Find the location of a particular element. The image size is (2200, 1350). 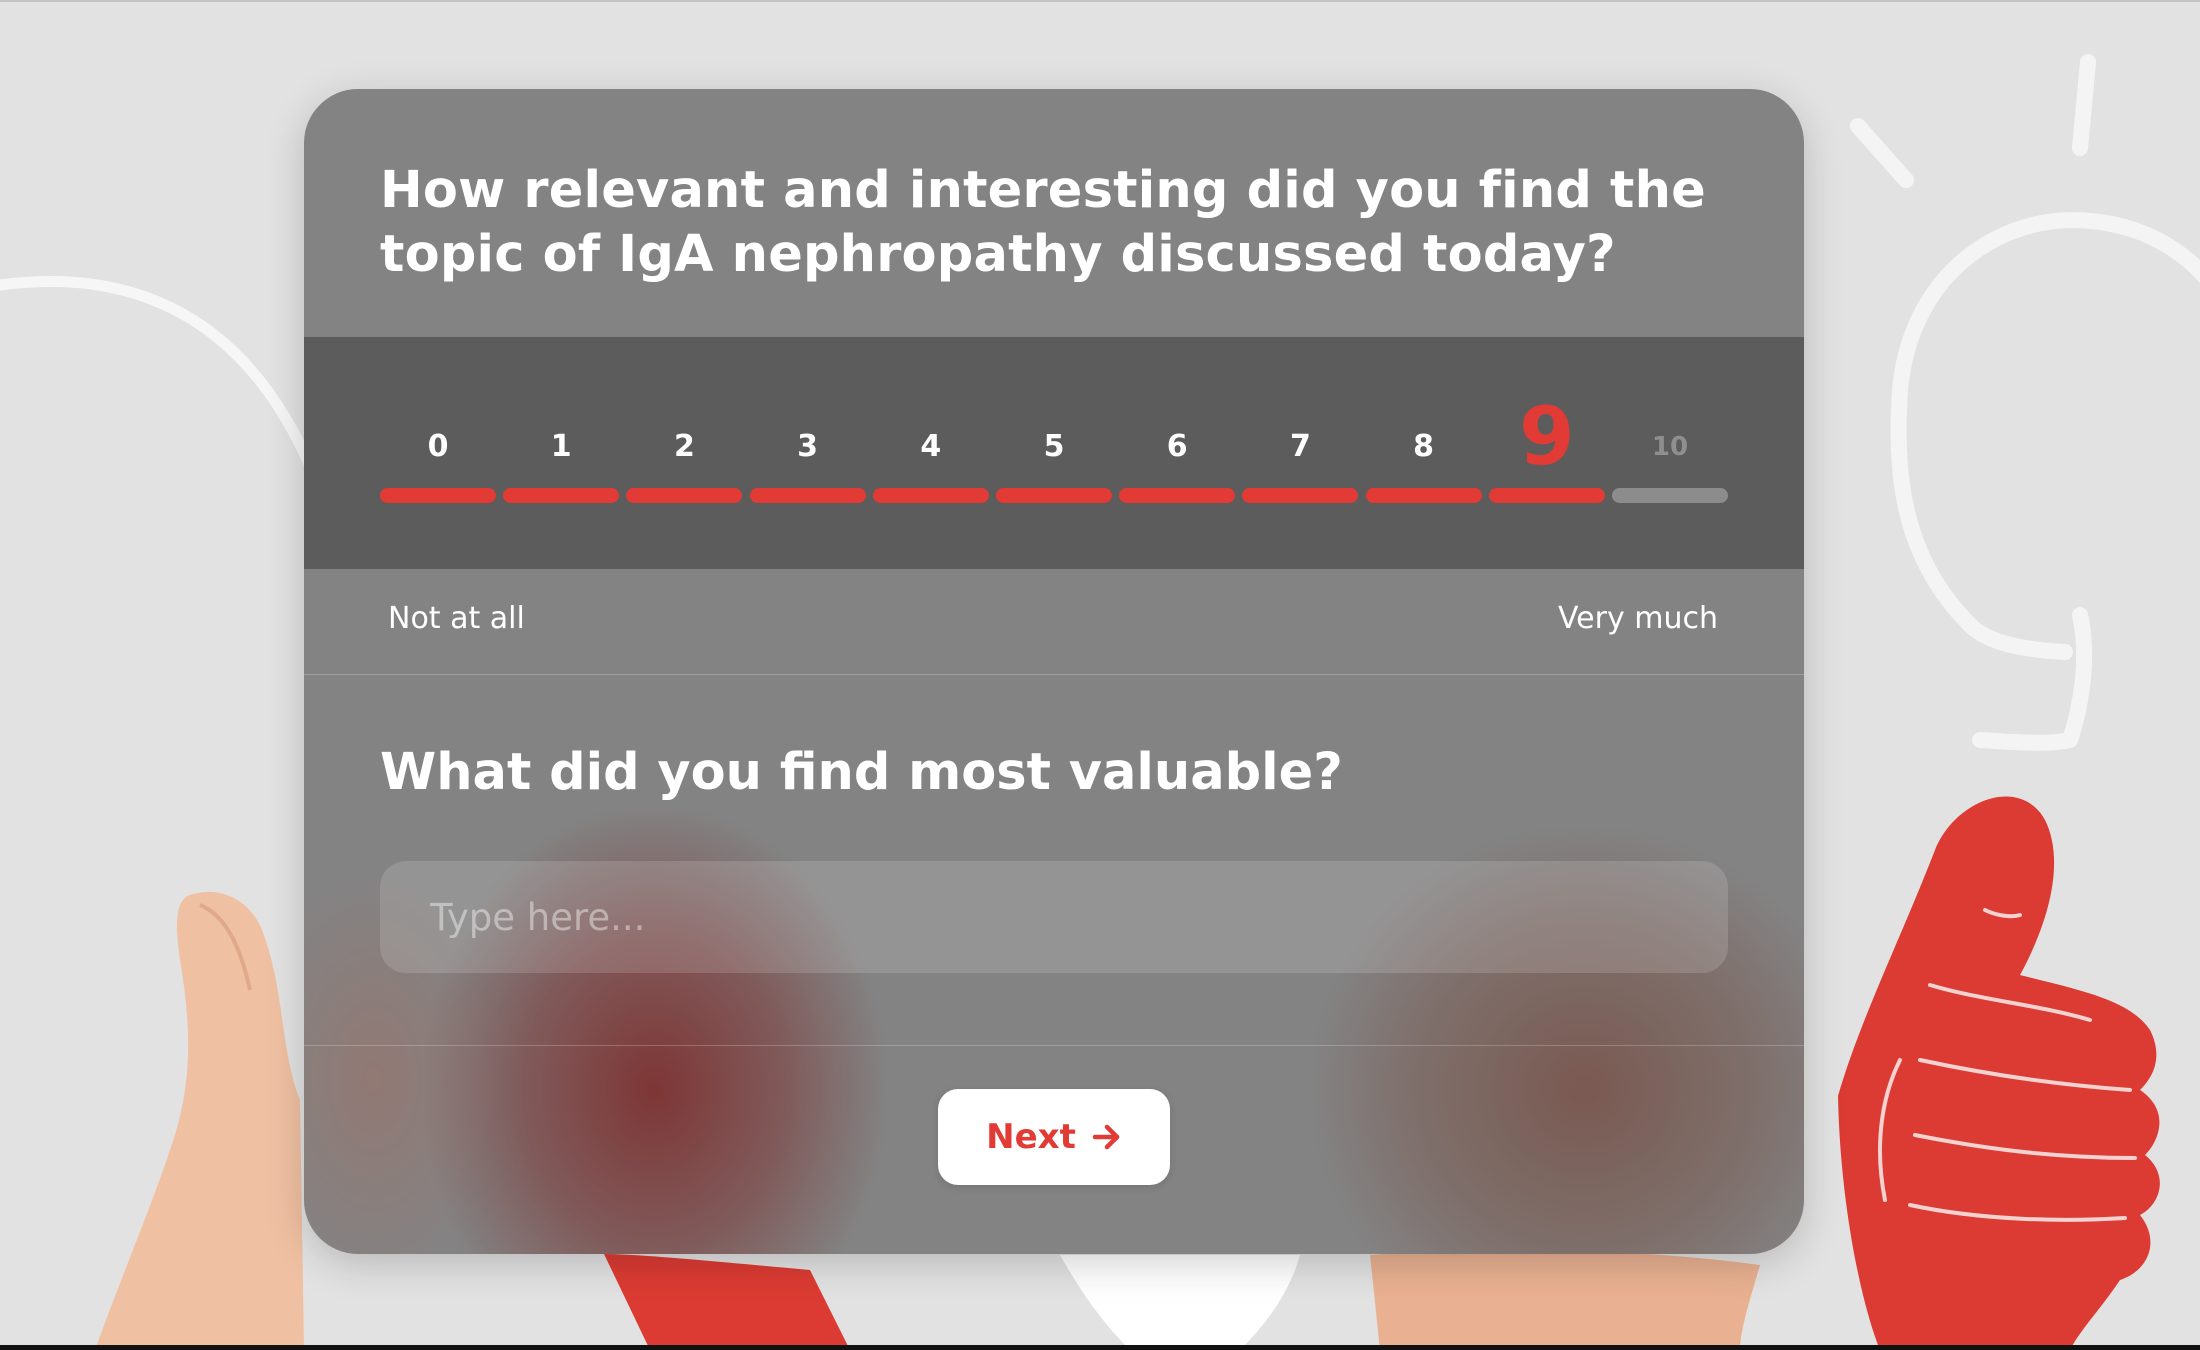

scale-option-4: 4 is located at coordinates (930, 453).